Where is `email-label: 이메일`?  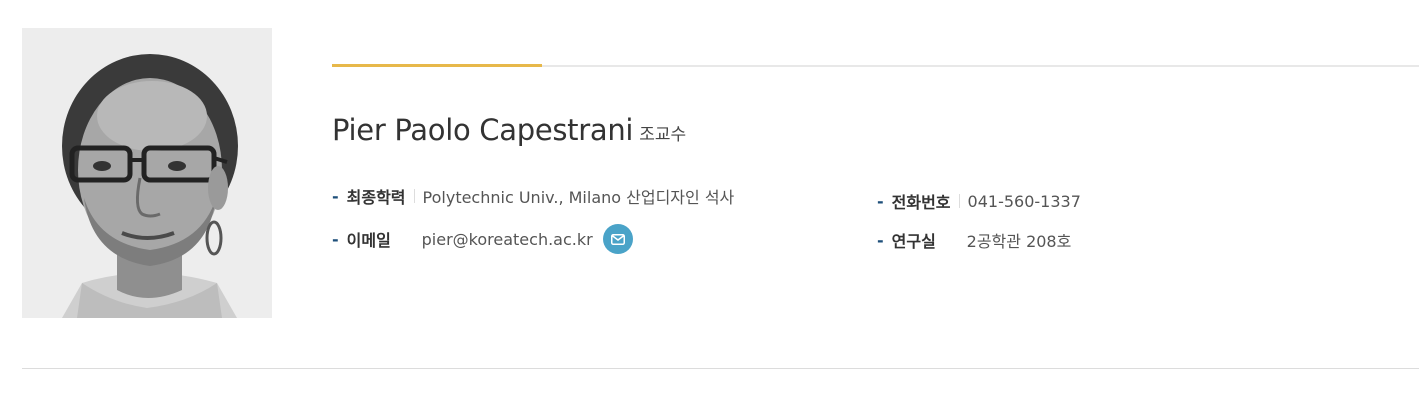
email-label: 이메일 is located at coordinates (368, 240).